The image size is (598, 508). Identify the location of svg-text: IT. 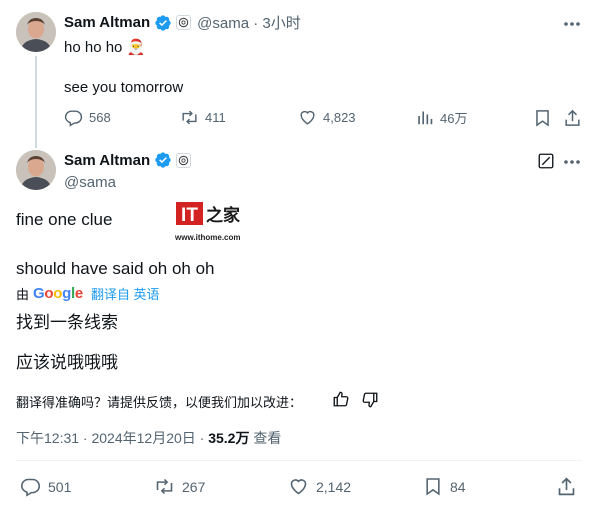
(189, 215).